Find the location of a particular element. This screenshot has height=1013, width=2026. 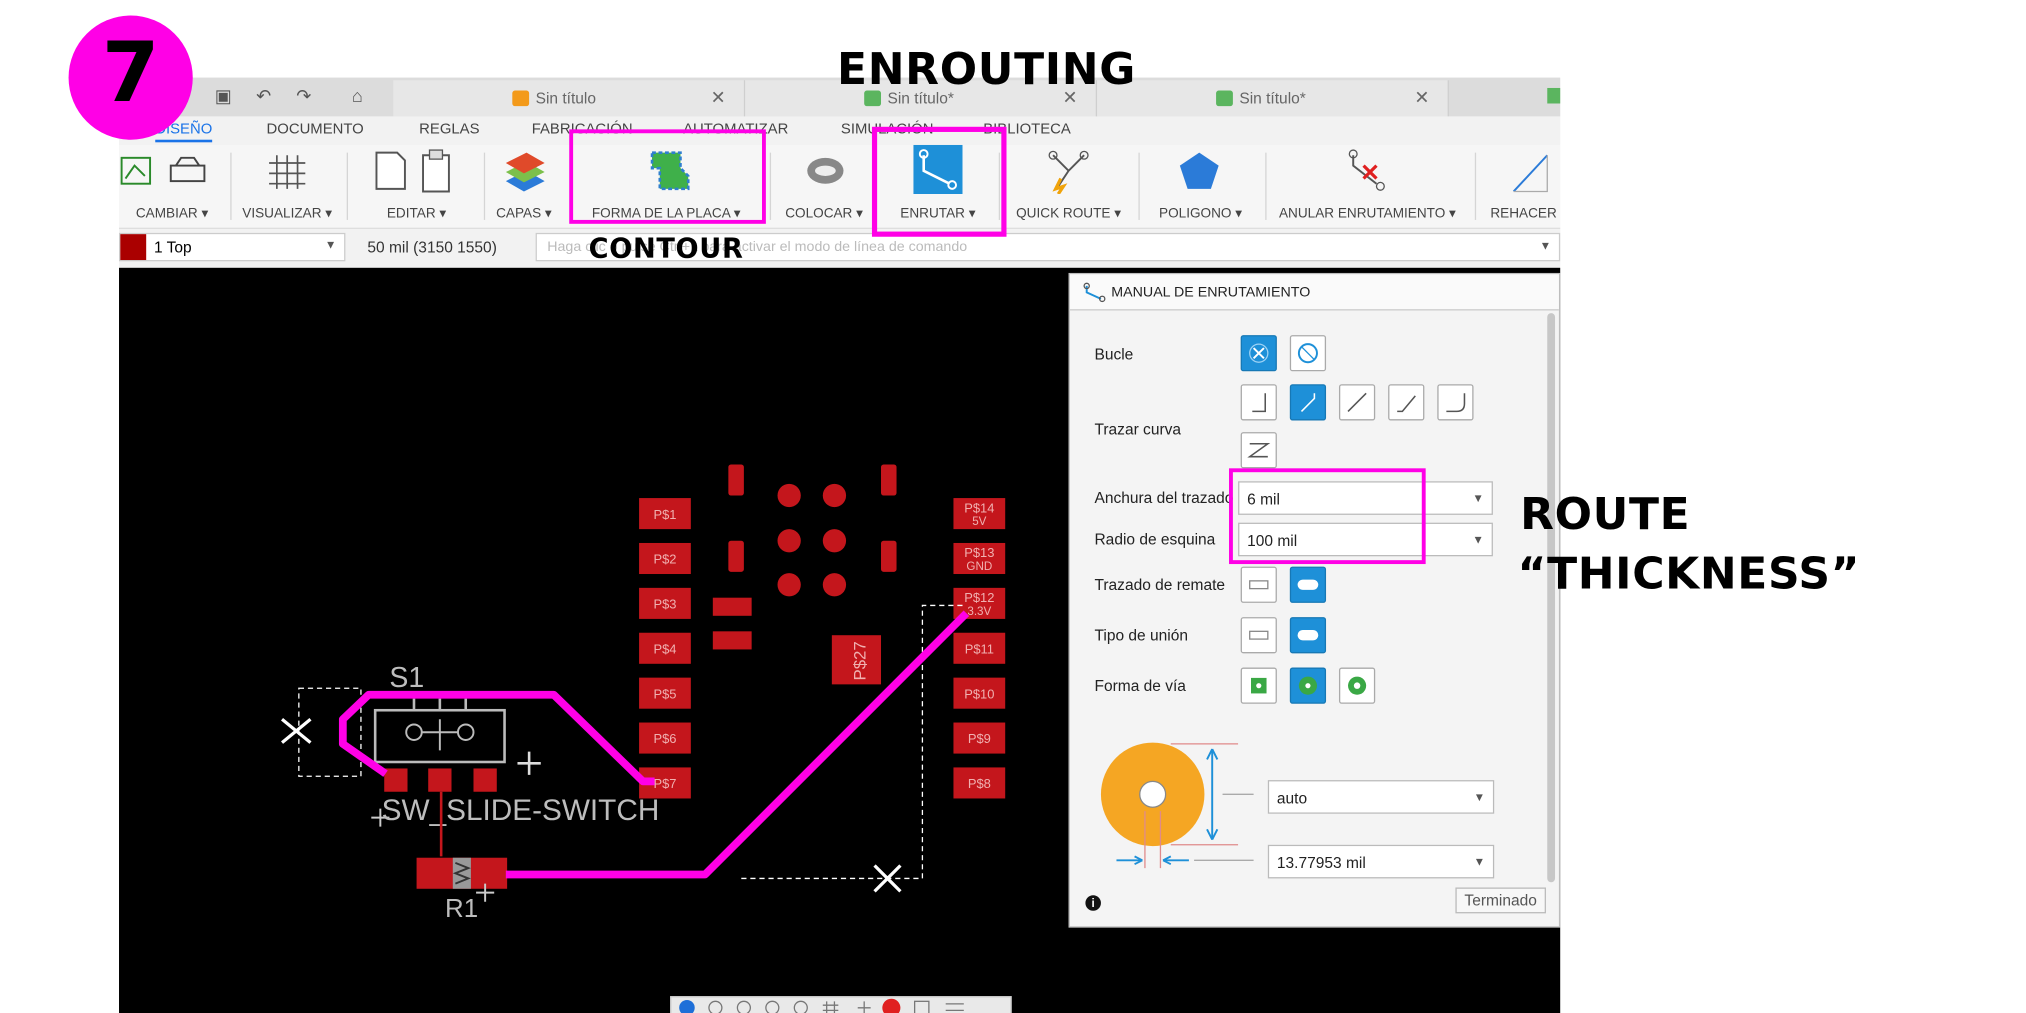

bend-free-button is located at coordinates (1258, 450).